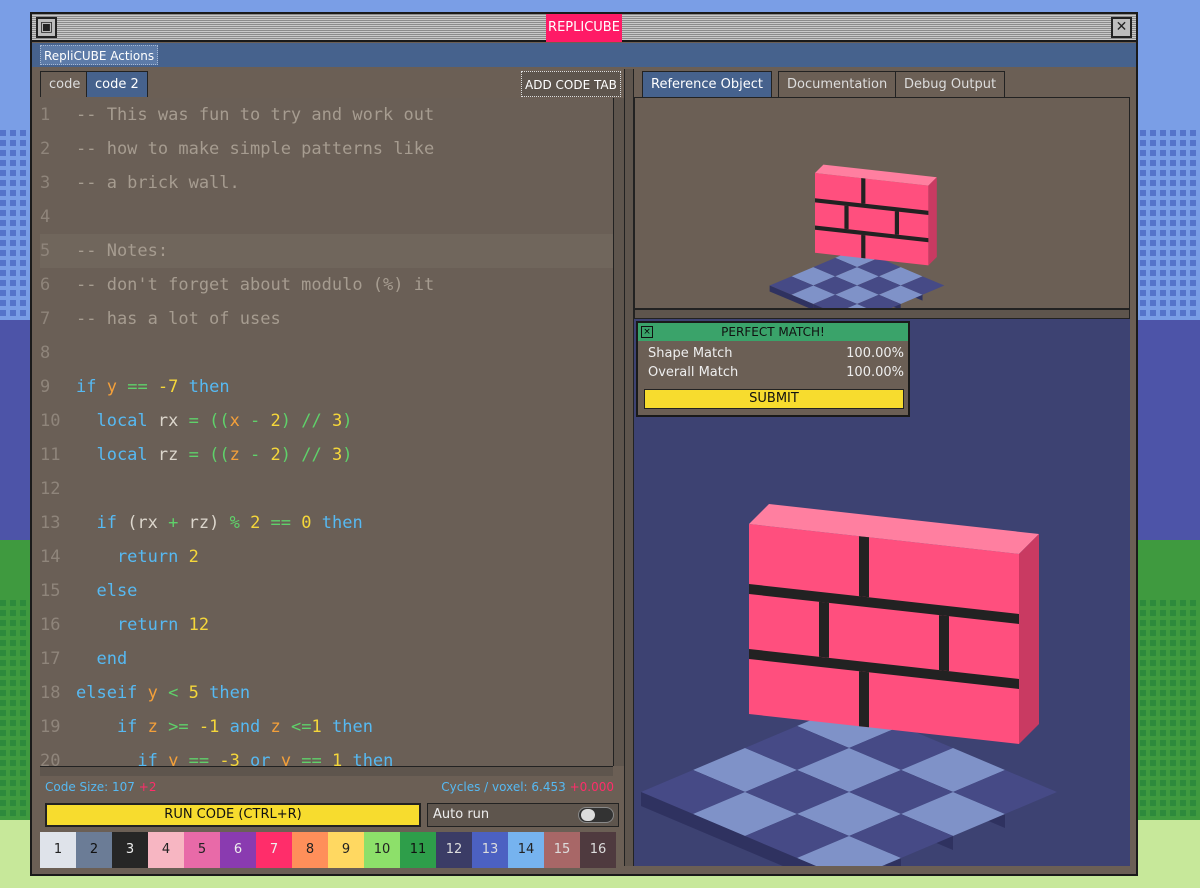  What do you see at coordinates (326, 659) in the screenshot?
I see `code-line: 17 end` at bounding box center [326, 659].